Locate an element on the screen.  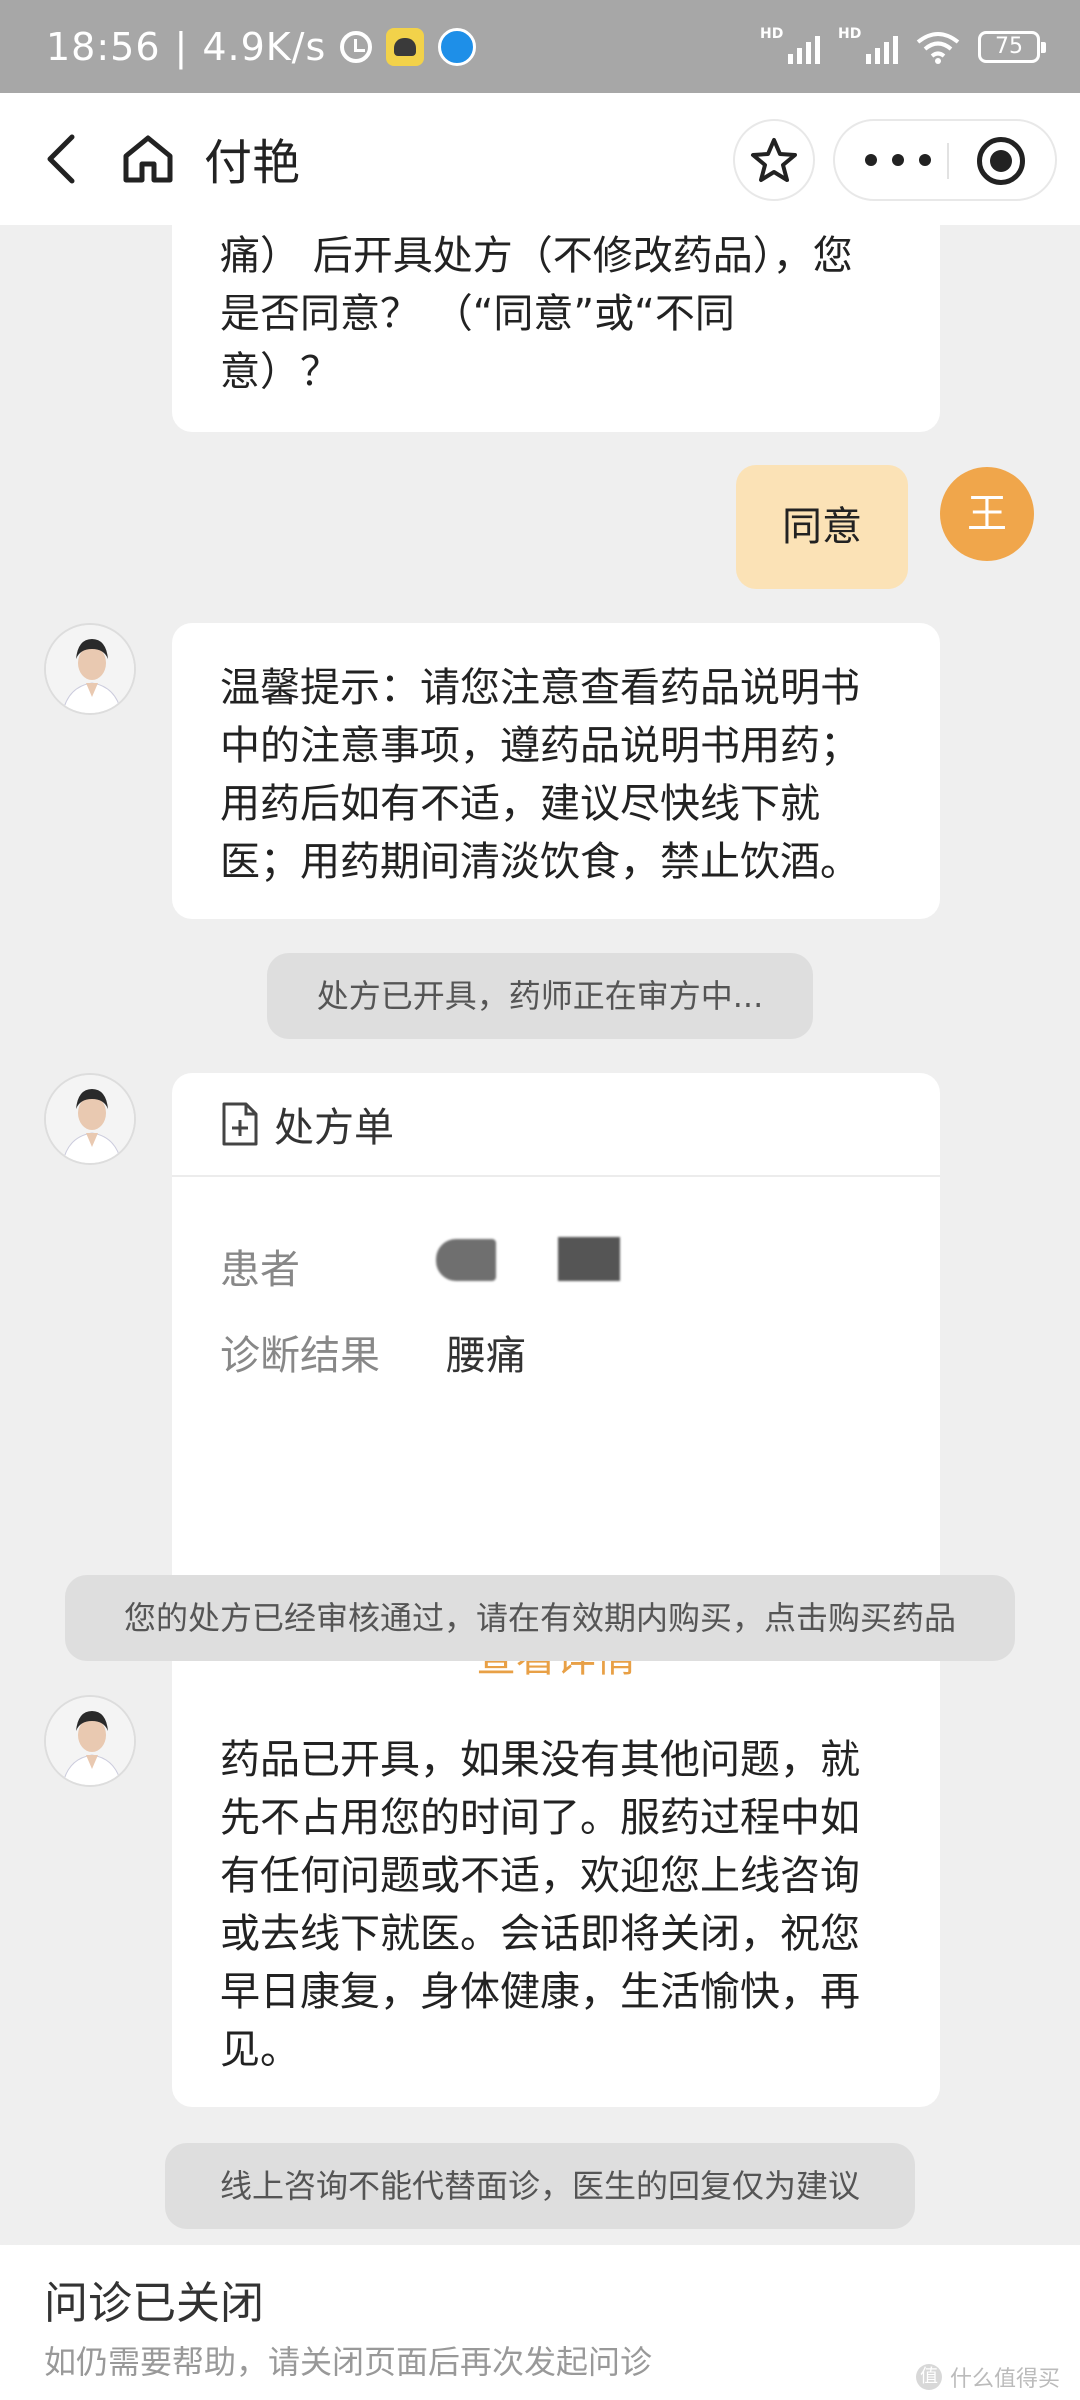
message-line: 中的注意事项，遵药品说明书用药； is located at coordinates (540, 746).